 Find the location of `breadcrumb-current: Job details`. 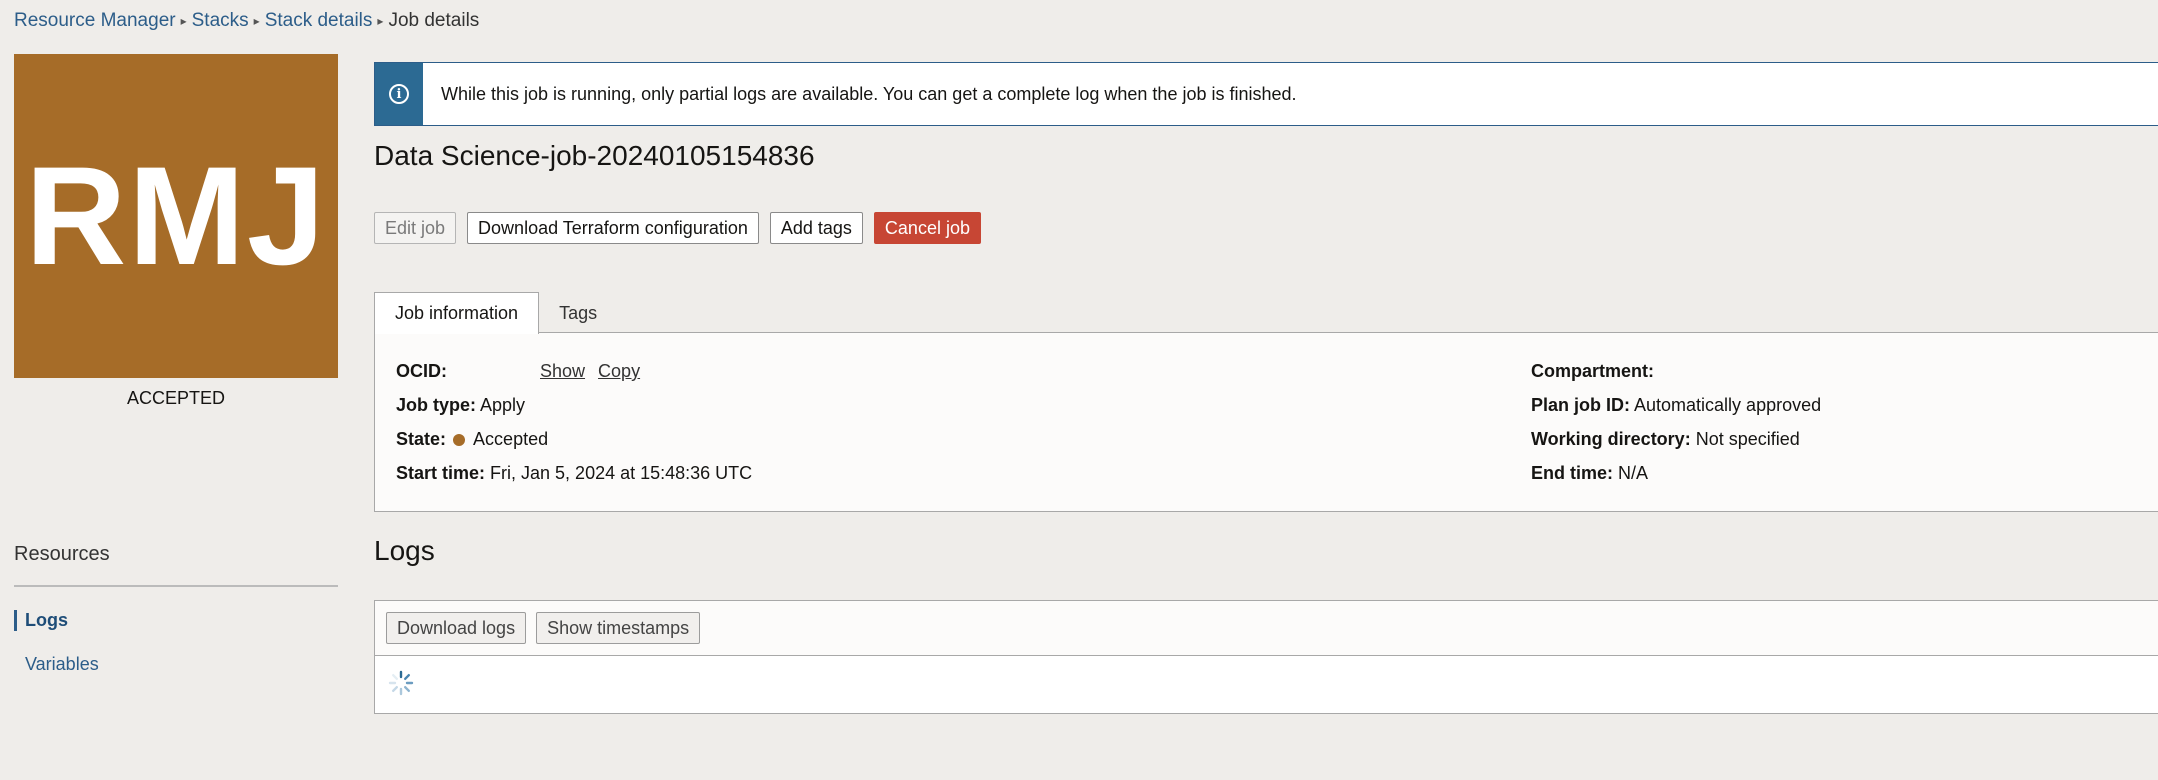

breadcrumb-current: Job details is located at coordinates (434, 20).